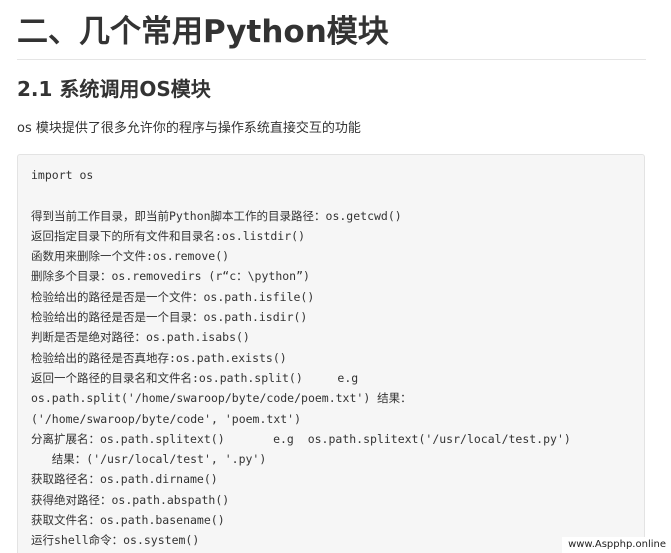 This screenshot has height=553, width=671. I want to click on intro-paragraph: os 模块提供了很多允许你的程序与操作系统直接交互的功能, so click(189, 128).